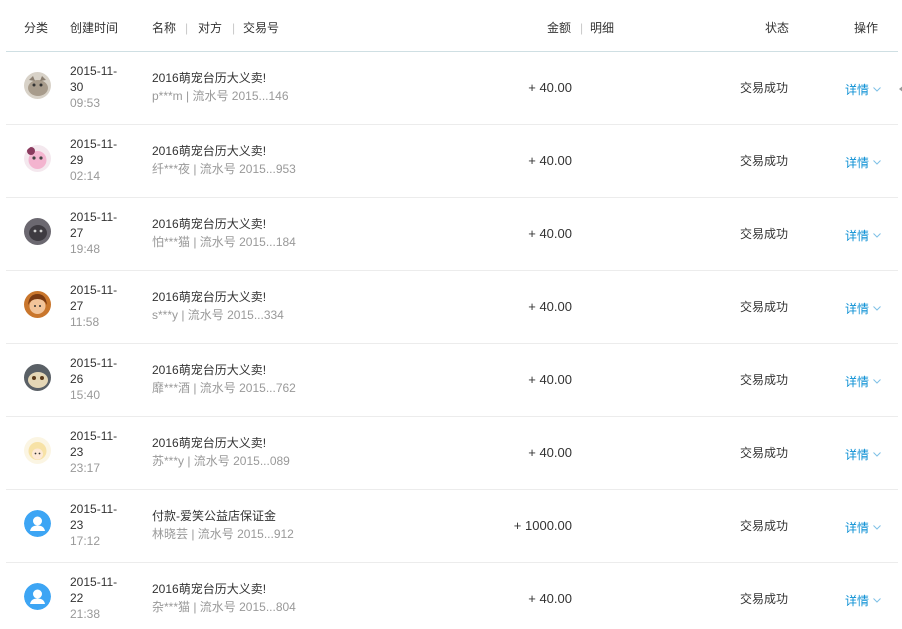 Image resolution: width=902 pixels, height=629 pixels. What do you see at coordinates (224, 242) in the screenshot?
I see `transaction-meta: 怕***猫 | 流水号 2015...184` at bounding box center [224, 242].